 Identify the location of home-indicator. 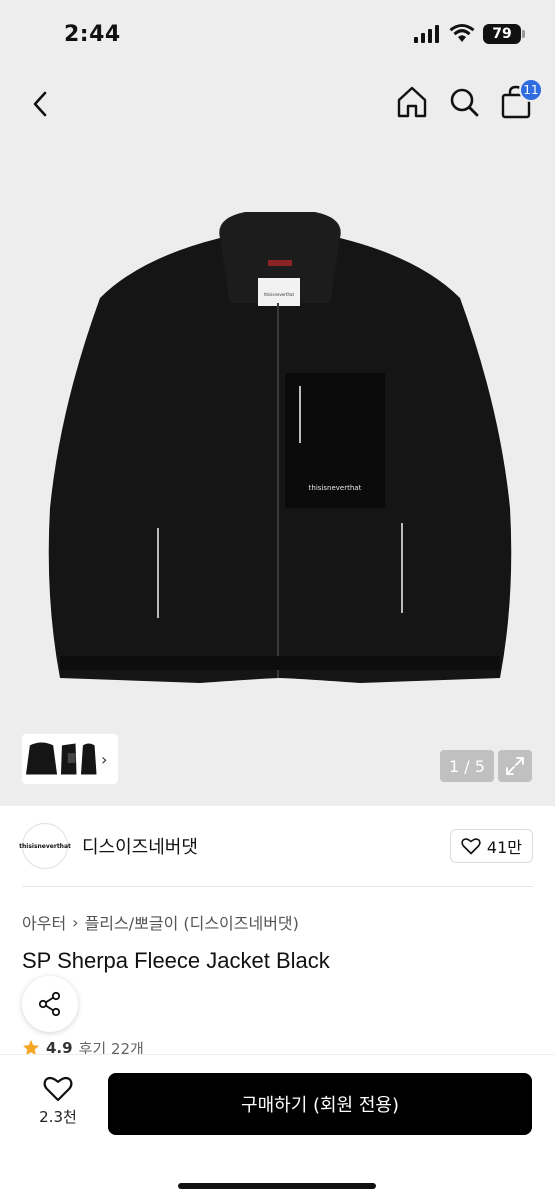
(277, 1186).